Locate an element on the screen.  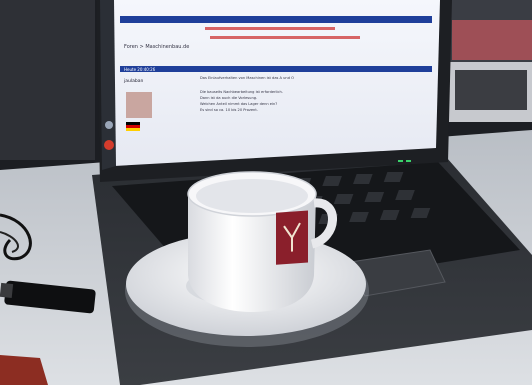
screen-notice-line is located at coordinates (270, 28).